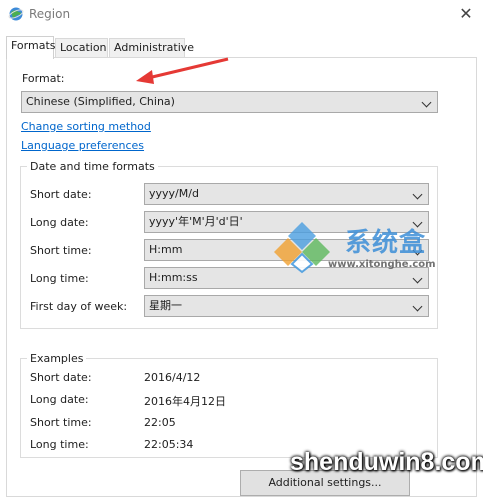 This screenshot has height=497, width=483. I want to click on first-day-of-week-dropdown: 星期一, so click(286, 306).